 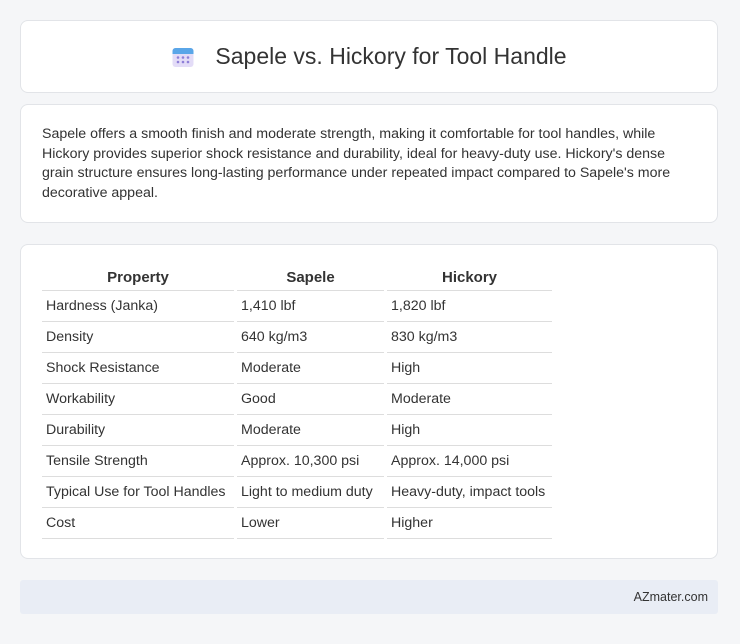 What do you see at coordinates (183, 57) in the screenshot?
I see `calendar-icon` at bounding box center [183, 57].